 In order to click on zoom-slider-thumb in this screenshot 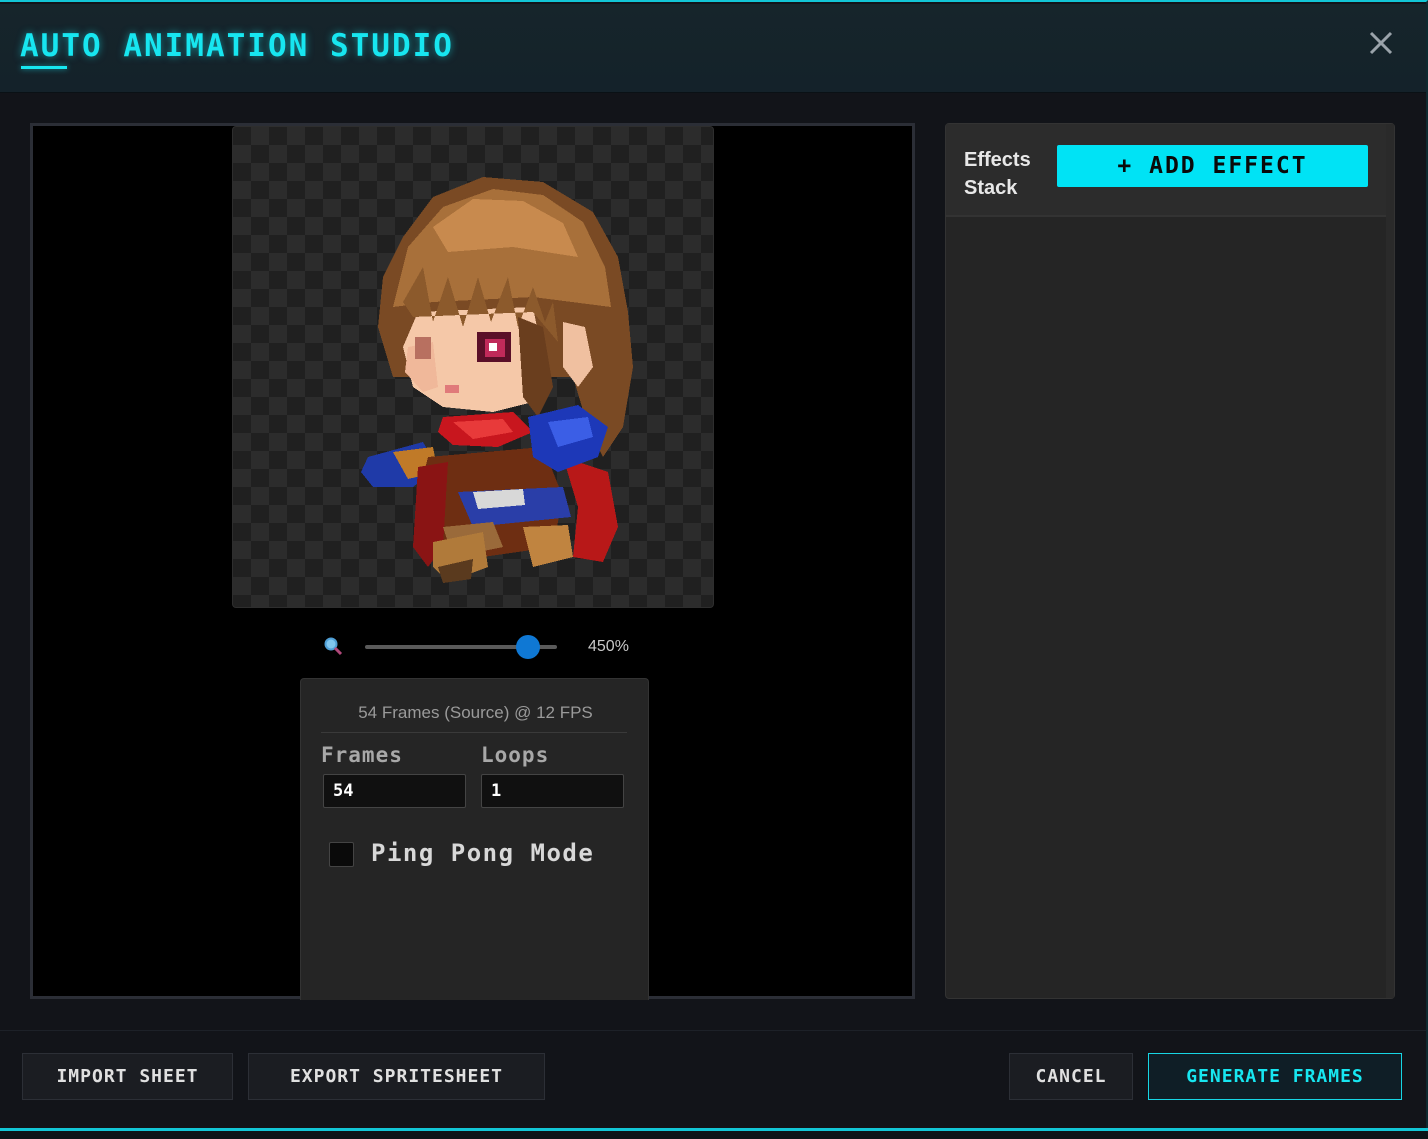, I will do `click(528, 647)`.